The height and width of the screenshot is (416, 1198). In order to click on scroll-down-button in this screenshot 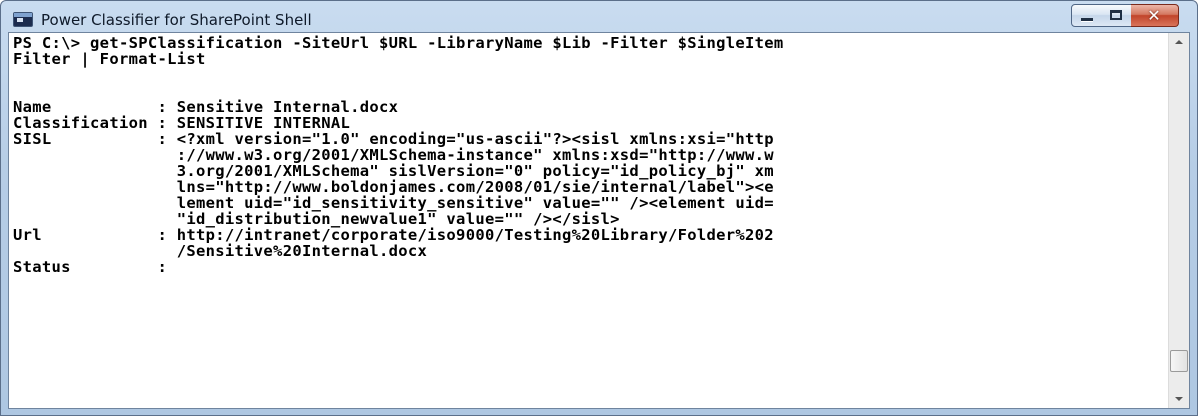, I will do `click(1179, 399)`.